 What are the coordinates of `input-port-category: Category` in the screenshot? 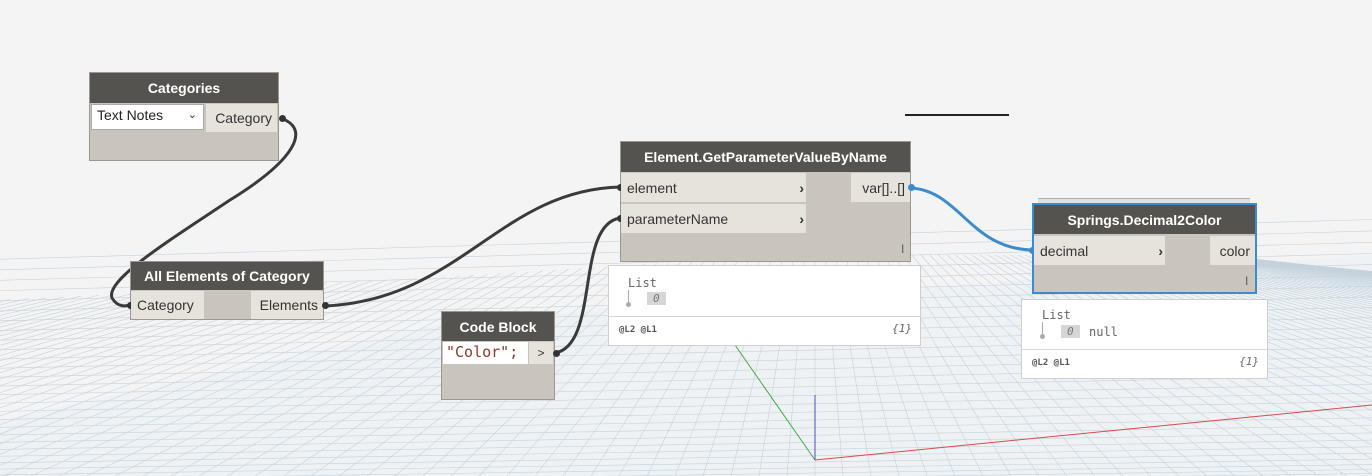 It's located at (167, 305).